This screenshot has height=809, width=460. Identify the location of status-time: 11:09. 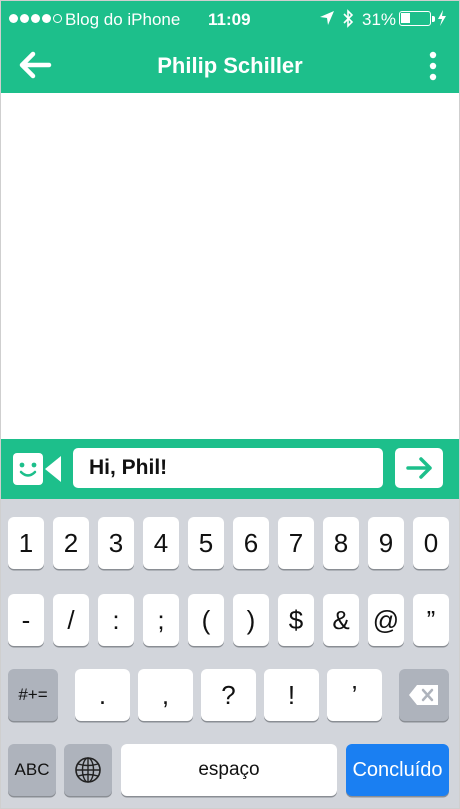
(229, 19).